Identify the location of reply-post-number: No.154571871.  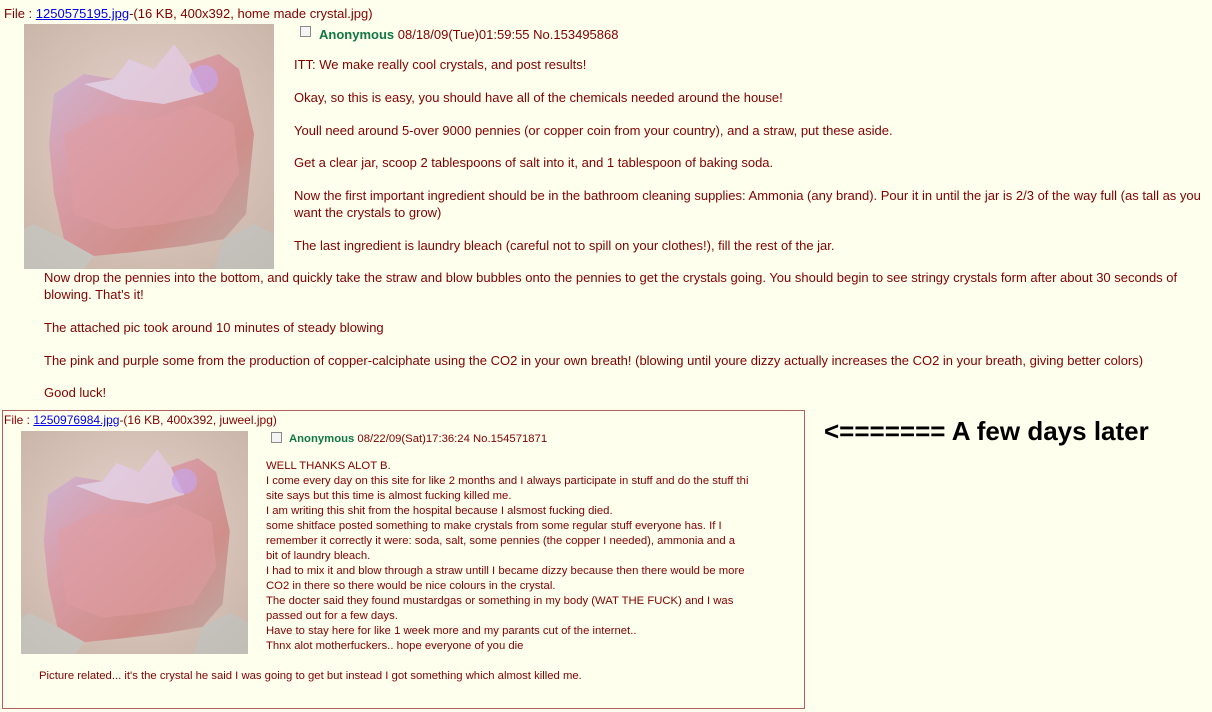
(510, 439).